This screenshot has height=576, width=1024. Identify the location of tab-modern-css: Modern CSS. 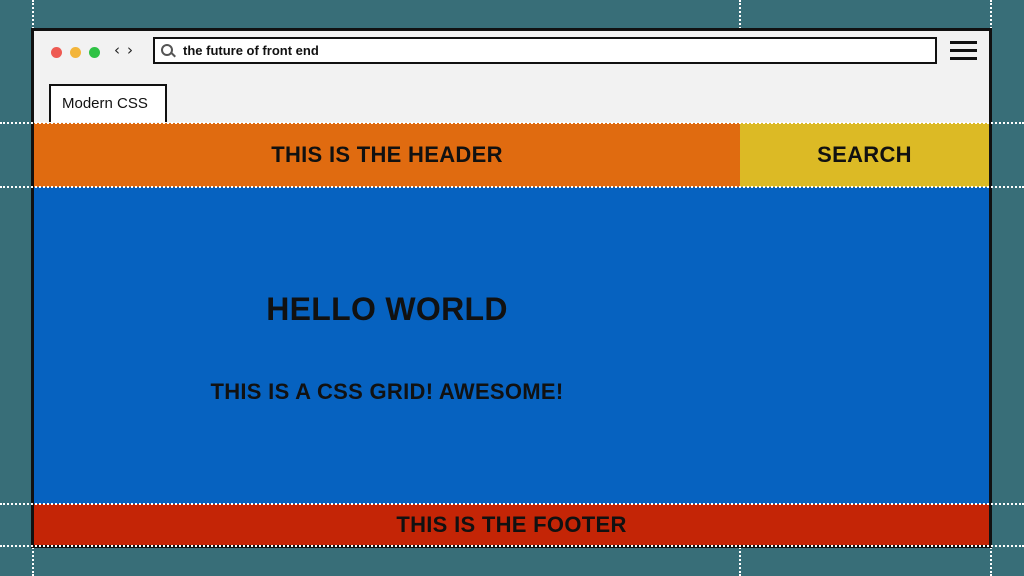
(108, 103).